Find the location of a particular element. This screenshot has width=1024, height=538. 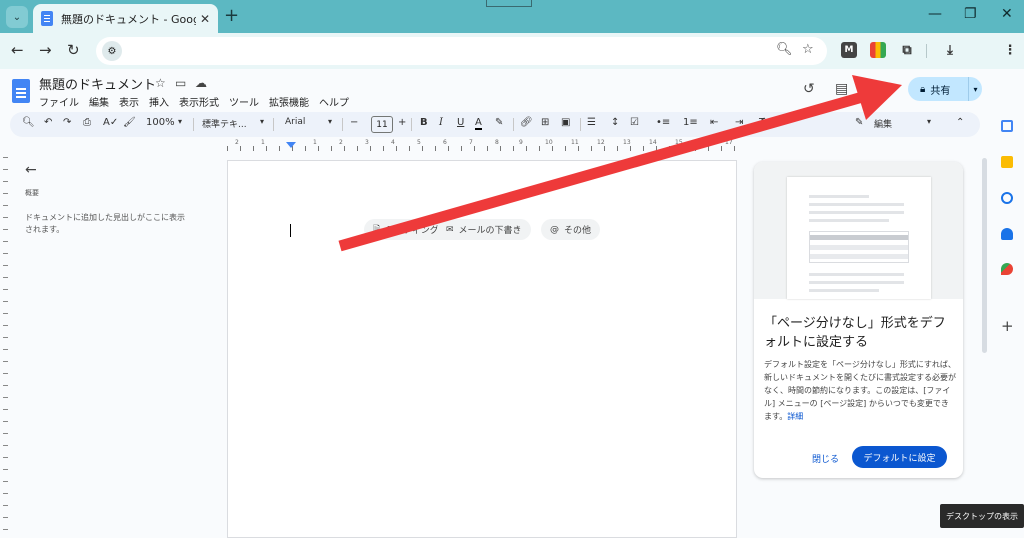

undo-icon: ↶ is located at coordinates (48, 122).